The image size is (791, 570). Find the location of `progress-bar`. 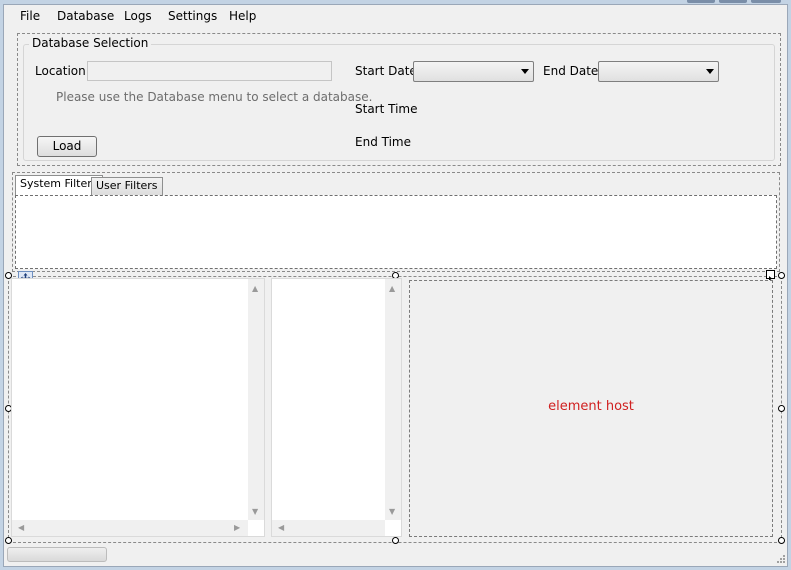

progress-bar is located at coordinates (57, 554).